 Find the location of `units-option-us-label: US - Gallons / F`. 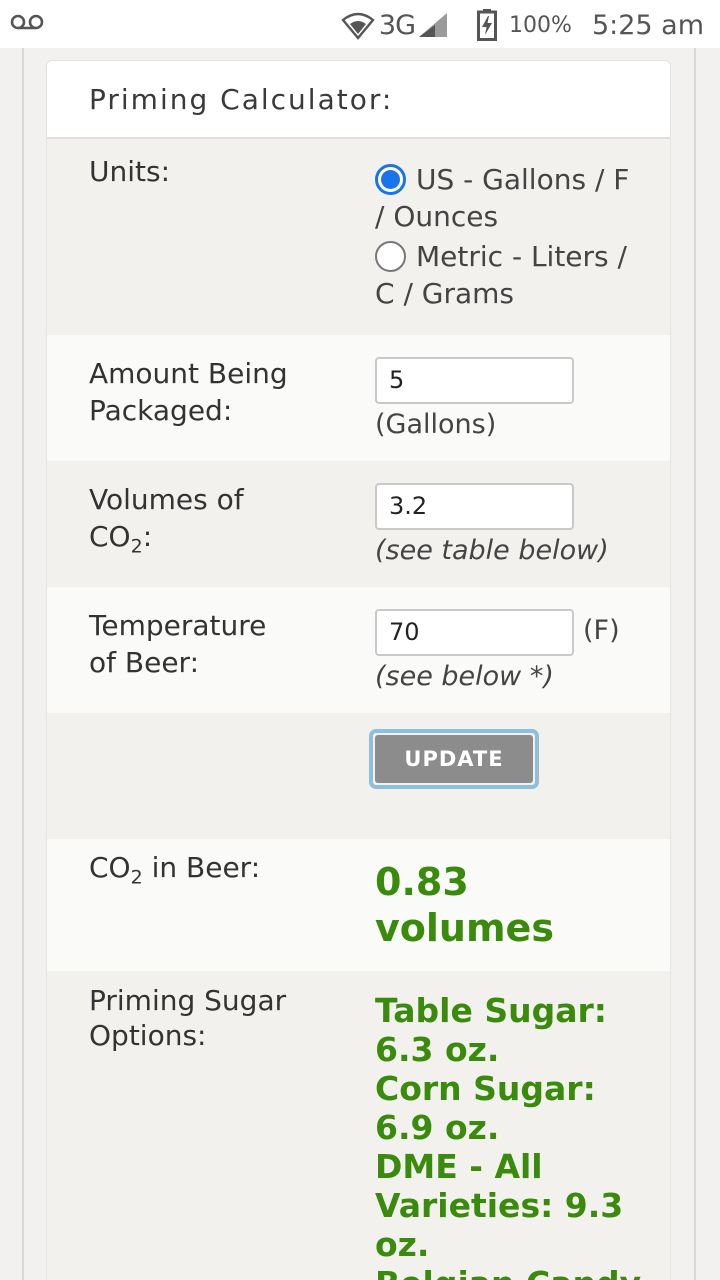

units-option-us-label: US - Gallons / F is located at coordinates (523, 179).